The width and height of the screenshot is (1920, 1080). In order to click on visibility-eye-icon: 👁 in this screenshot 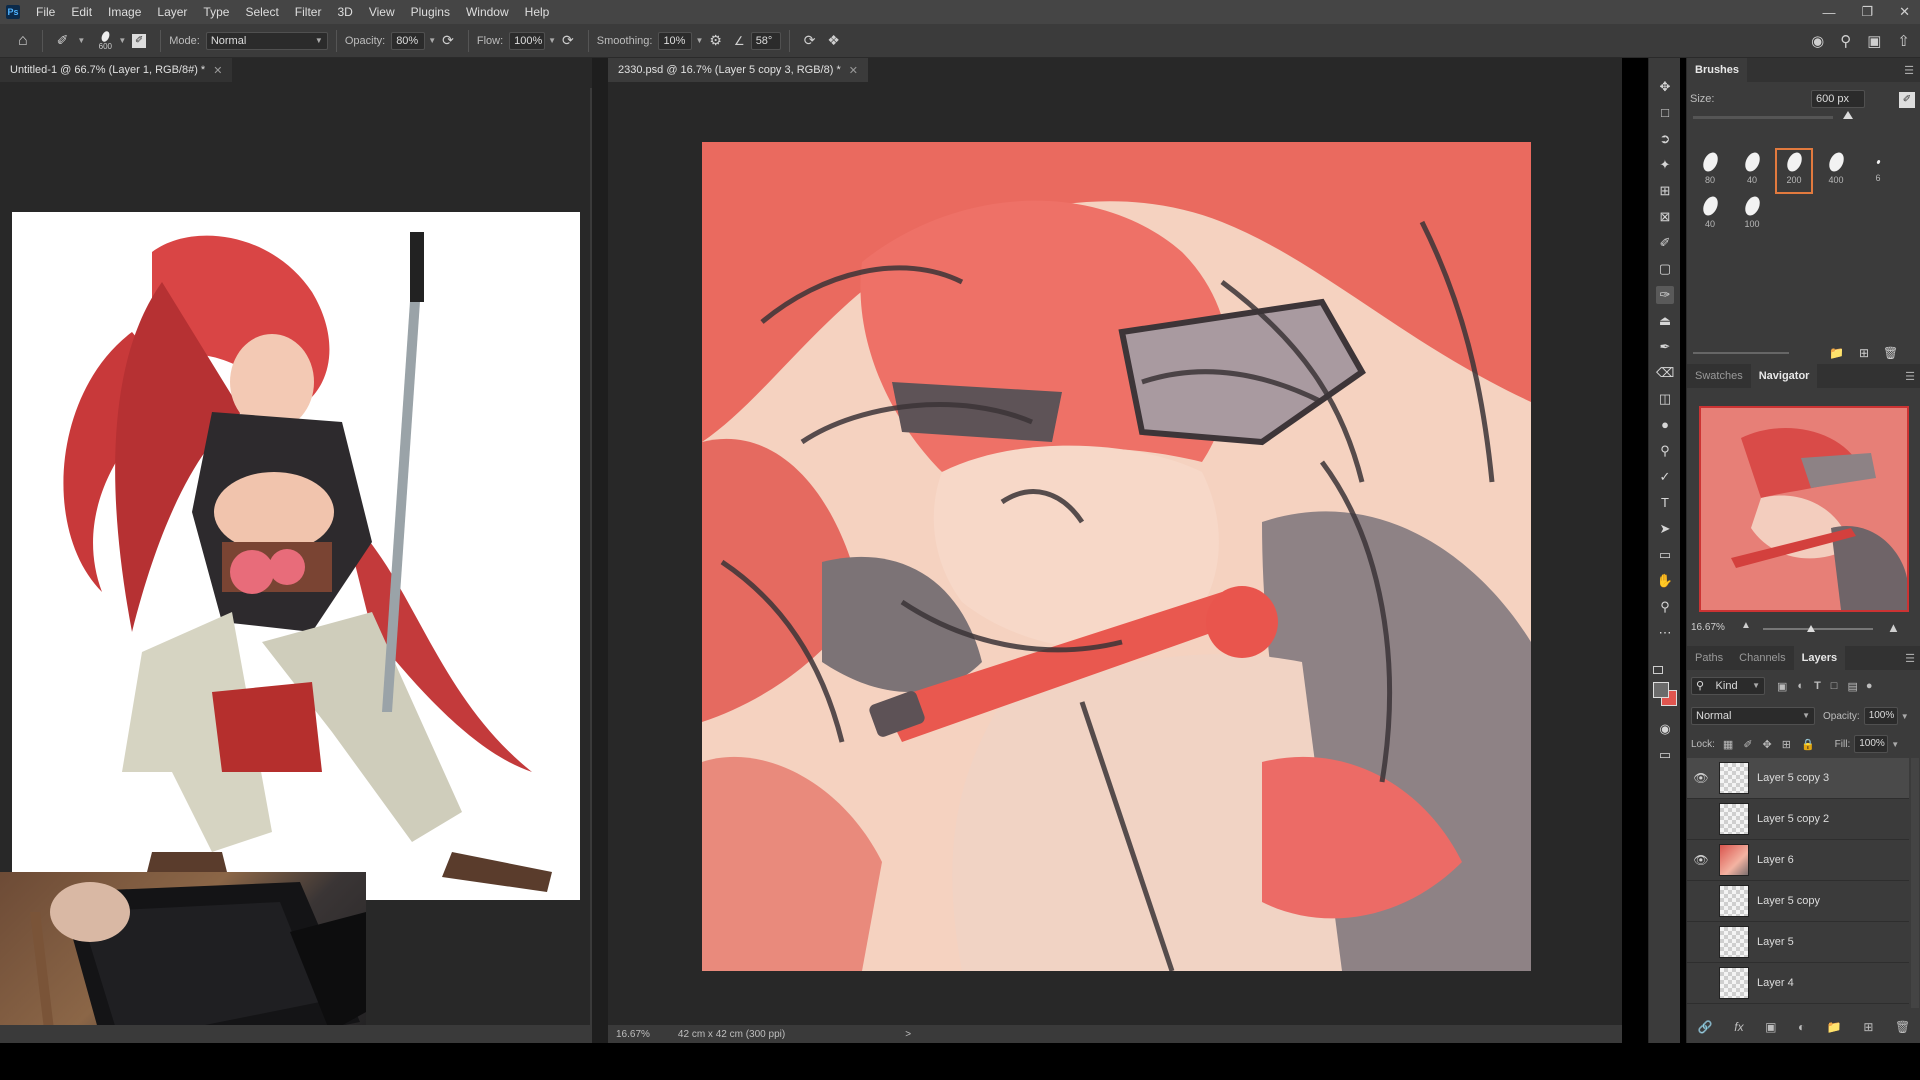, I will do `click(1701, 860)`.